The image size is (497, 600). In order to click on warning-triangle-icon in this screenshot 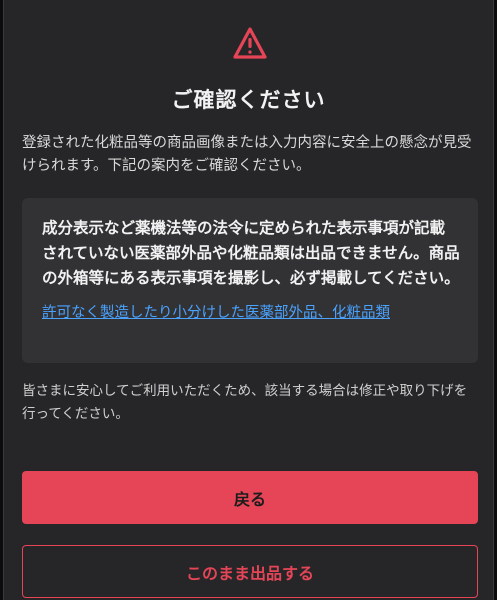, I will do `click(250, 43)`.